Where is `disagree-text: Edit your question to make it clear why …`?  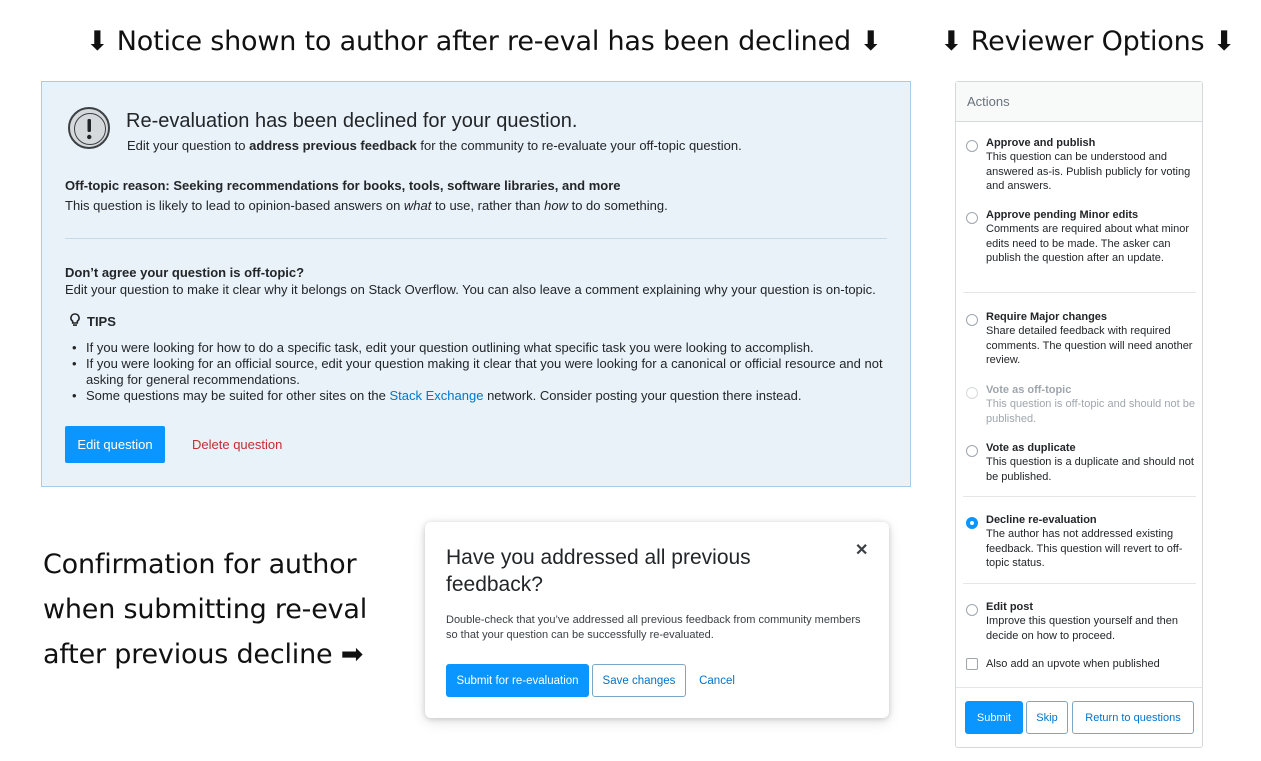 disagree-text: Edit your question to make it clear why … is located at coordinates (470, 289).